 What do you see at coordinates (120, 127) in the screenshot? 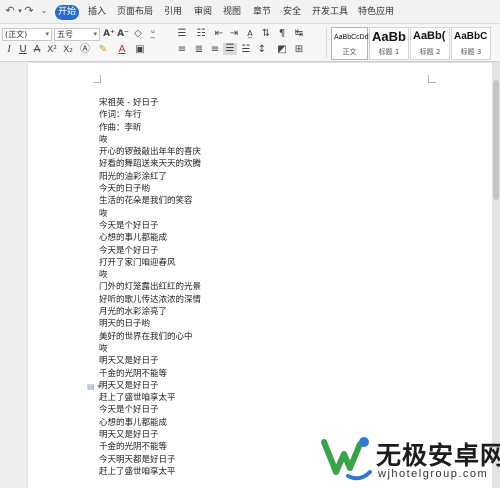
I see `document-line: 作曲：李昕` at bounding box center [120, 127].